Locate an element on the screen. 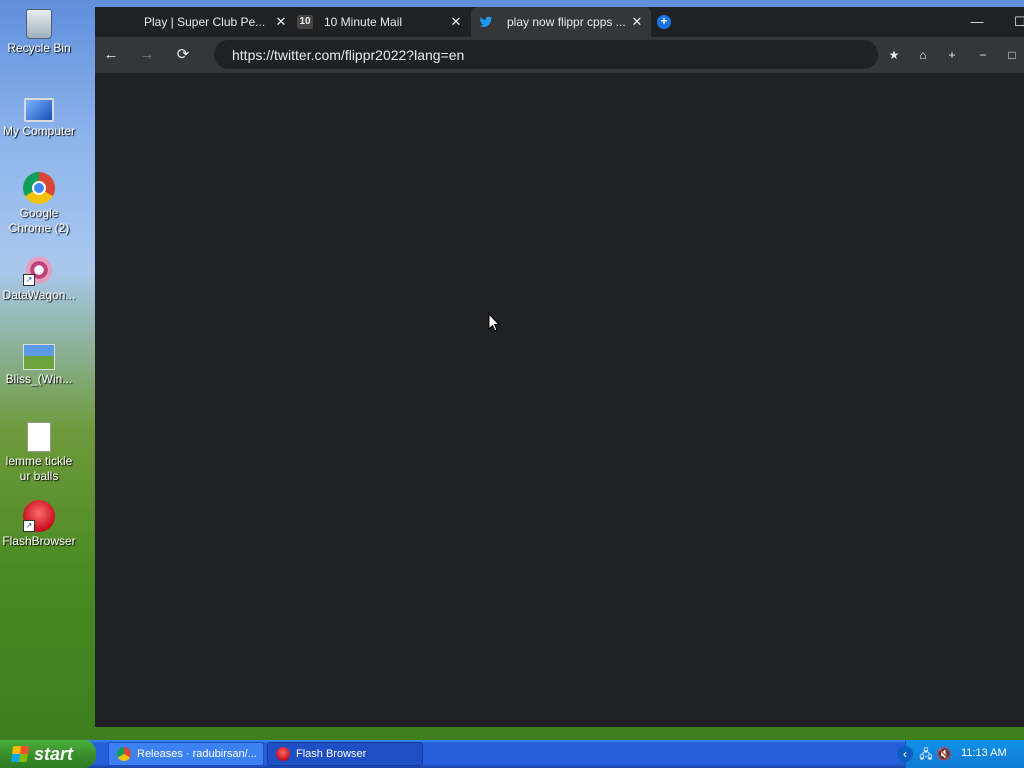 The width and height of the screenshot is (1024, 768). desktop-icon-google-chrome: Google Chrome (2) is located at coordinates (39, 204).